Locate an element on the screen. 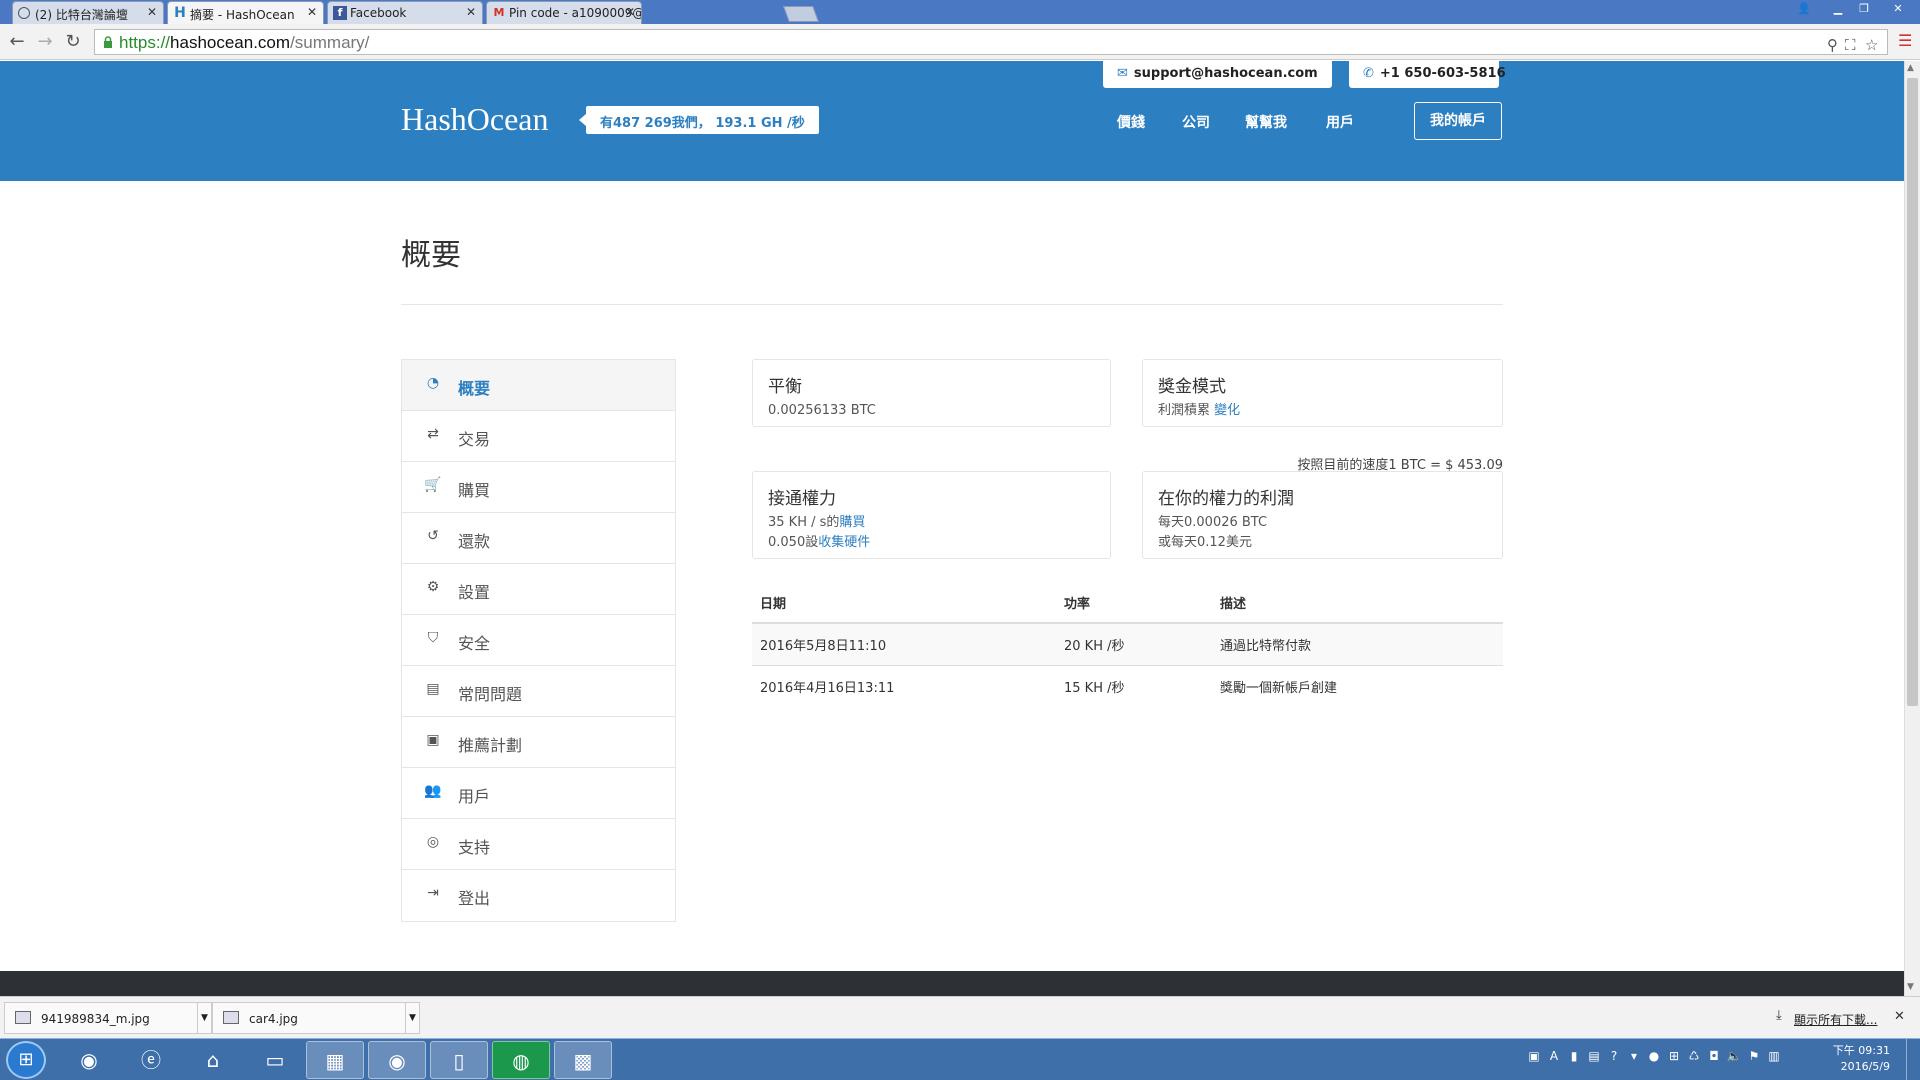 Image resolution: width=1920 pixels, height=1080 pixels. sidebar-item-transactions: ⇄ 交易 is located at coordinates (538, 436).